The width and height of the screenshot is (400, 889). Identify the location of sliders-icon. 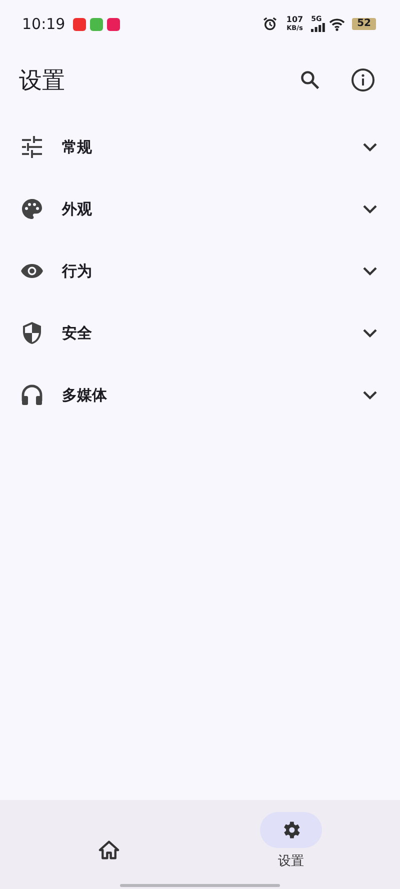
(32, 147).